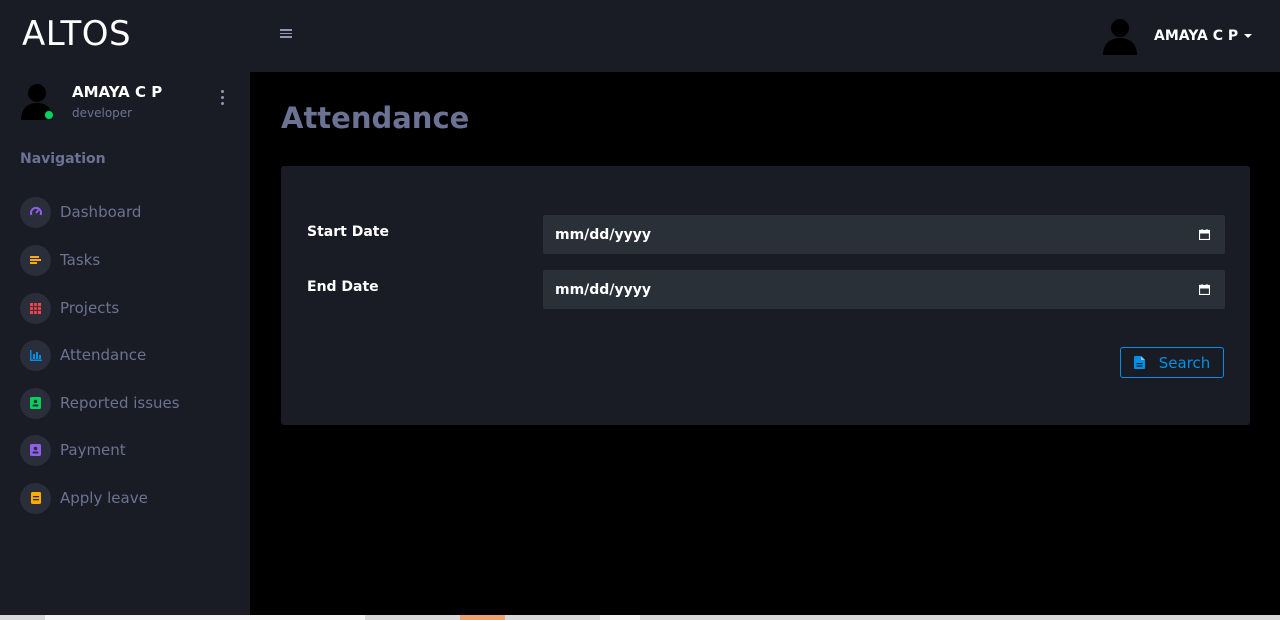 This screenshot has height=620, width=1280. What do you see at coordinates (35, 450) in the screenshot?
I see `contact-card-icon` at bounding box center [35, 450].